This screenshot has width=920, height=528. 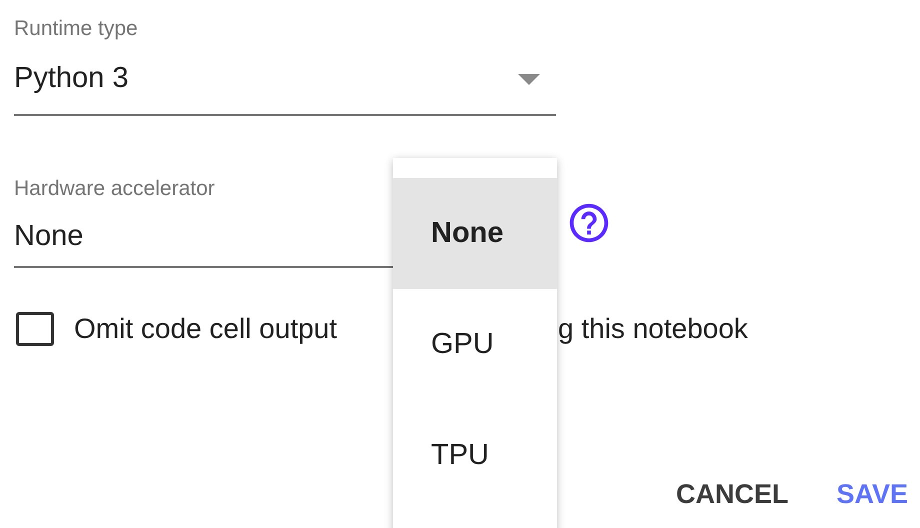 I want to click on caret-icon, so click(x=529, y=79).